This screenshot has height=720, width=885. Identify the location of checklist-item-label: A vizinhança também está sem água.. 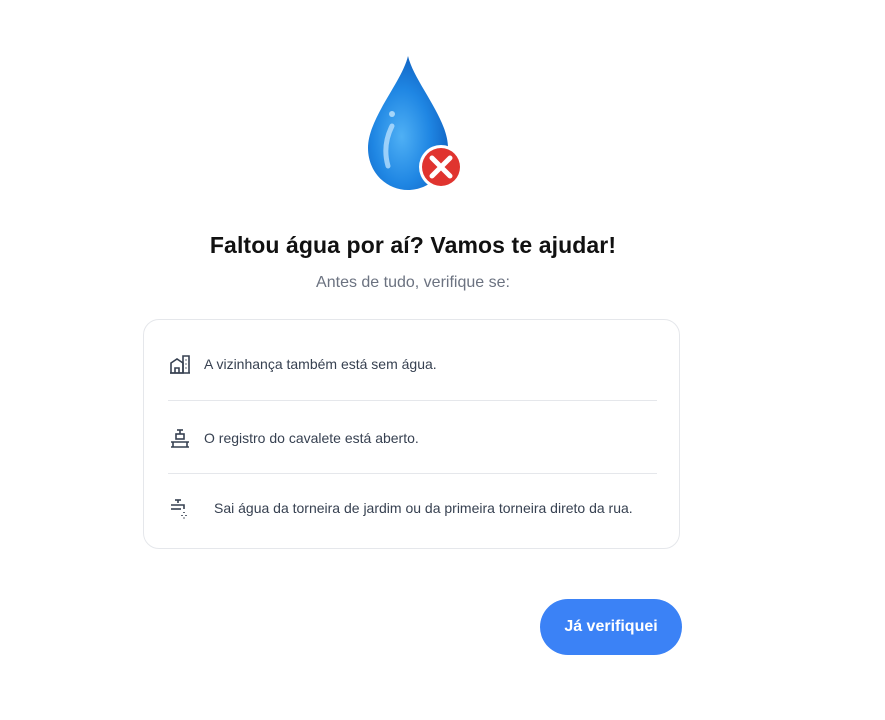
(320, 364).